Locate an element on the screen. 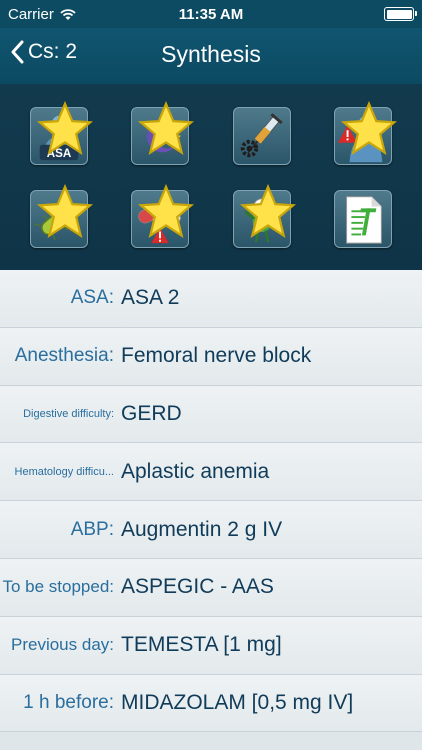  list-row: 1 h before: MIDAZOLAM [0,5 mg IV] is located at coordinates (211, 703).